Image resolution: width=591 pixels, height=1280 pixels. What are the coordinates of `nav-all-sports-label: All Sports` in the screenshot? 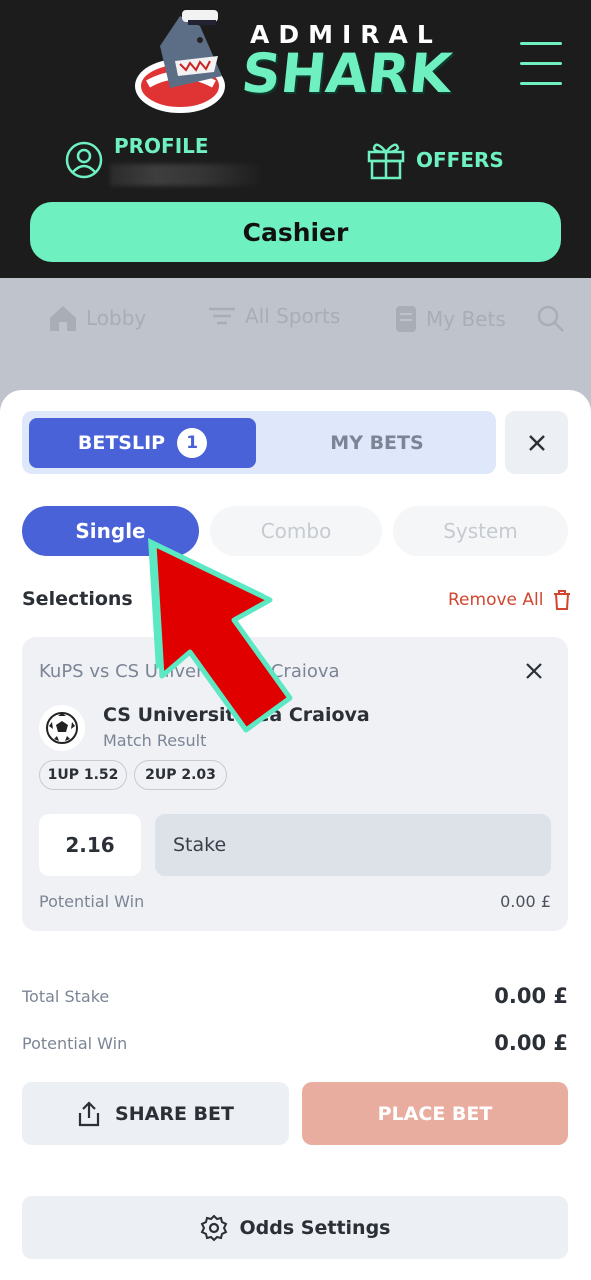 It's located at (293, 316).